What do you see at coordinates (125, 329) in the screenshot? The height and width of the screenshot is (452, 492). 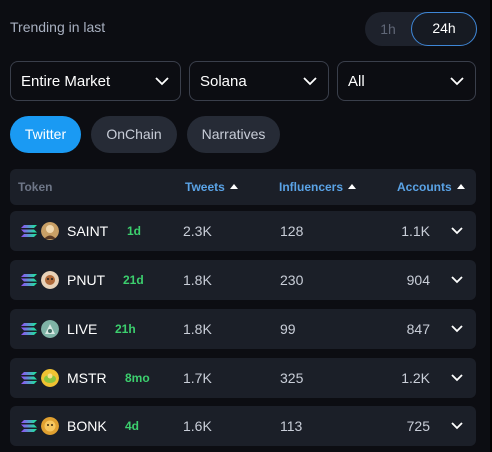 I see `token-age: 21h` at bounding box center [125, 329].